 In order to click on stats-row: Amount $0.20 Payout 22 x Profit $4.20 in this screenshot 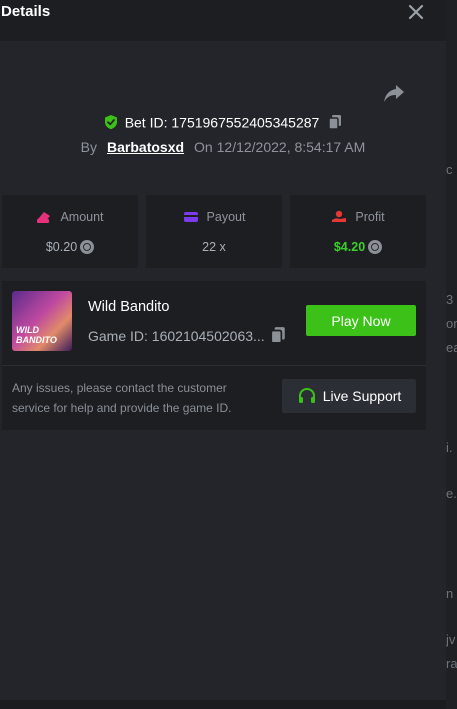, I will do `click(214, 231)`.